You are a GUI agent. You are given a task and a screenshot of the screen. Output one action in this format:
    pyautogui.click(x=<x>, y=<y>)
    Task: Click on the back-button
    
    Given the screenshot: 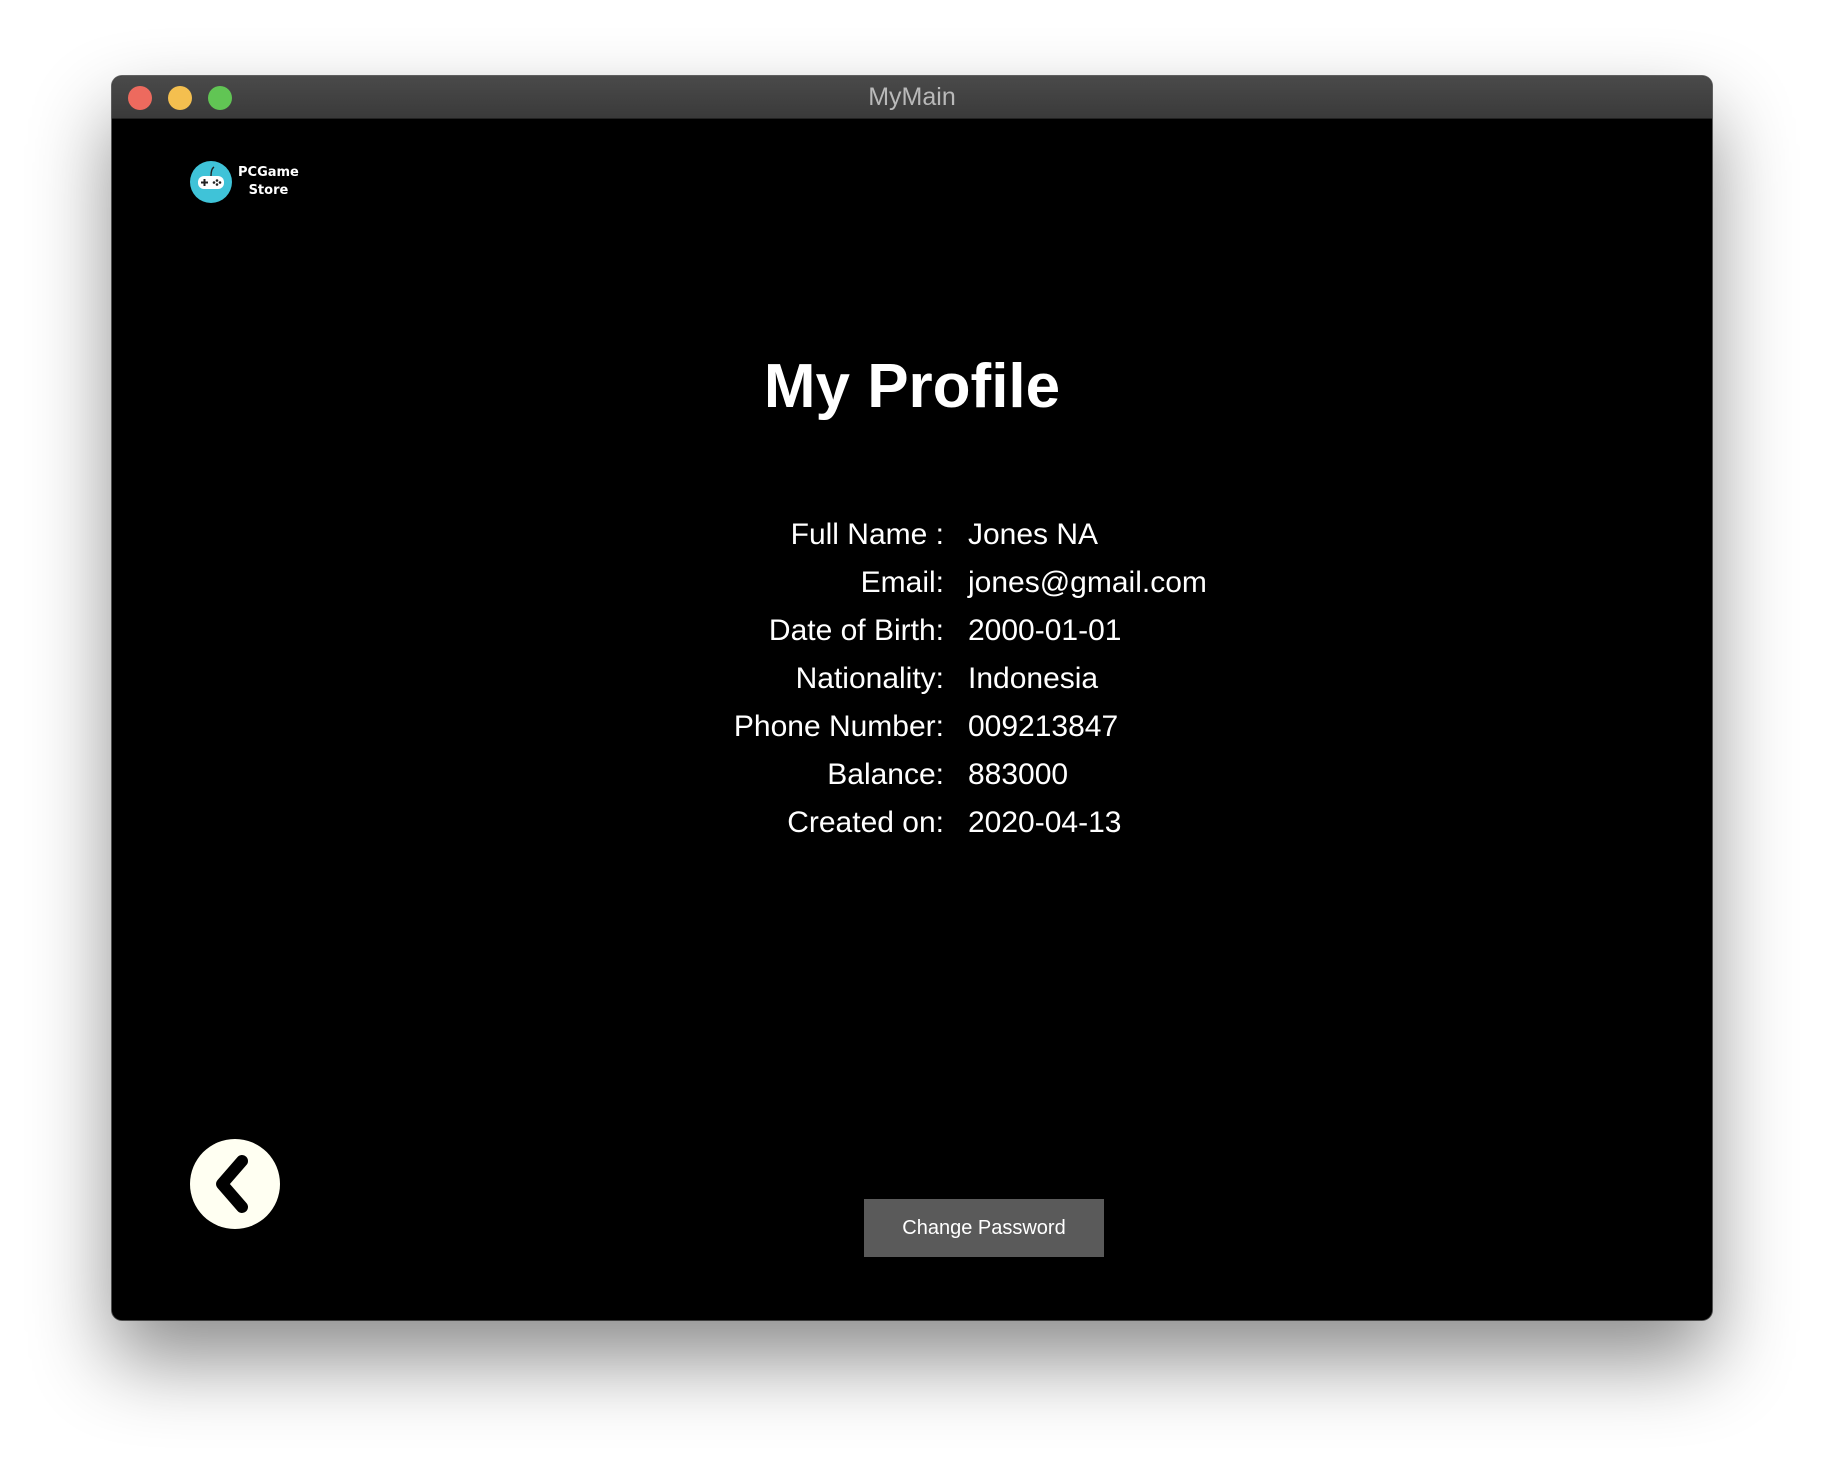 What is the action you would take?
    pyautogui.click(x=235, y=1184)
    